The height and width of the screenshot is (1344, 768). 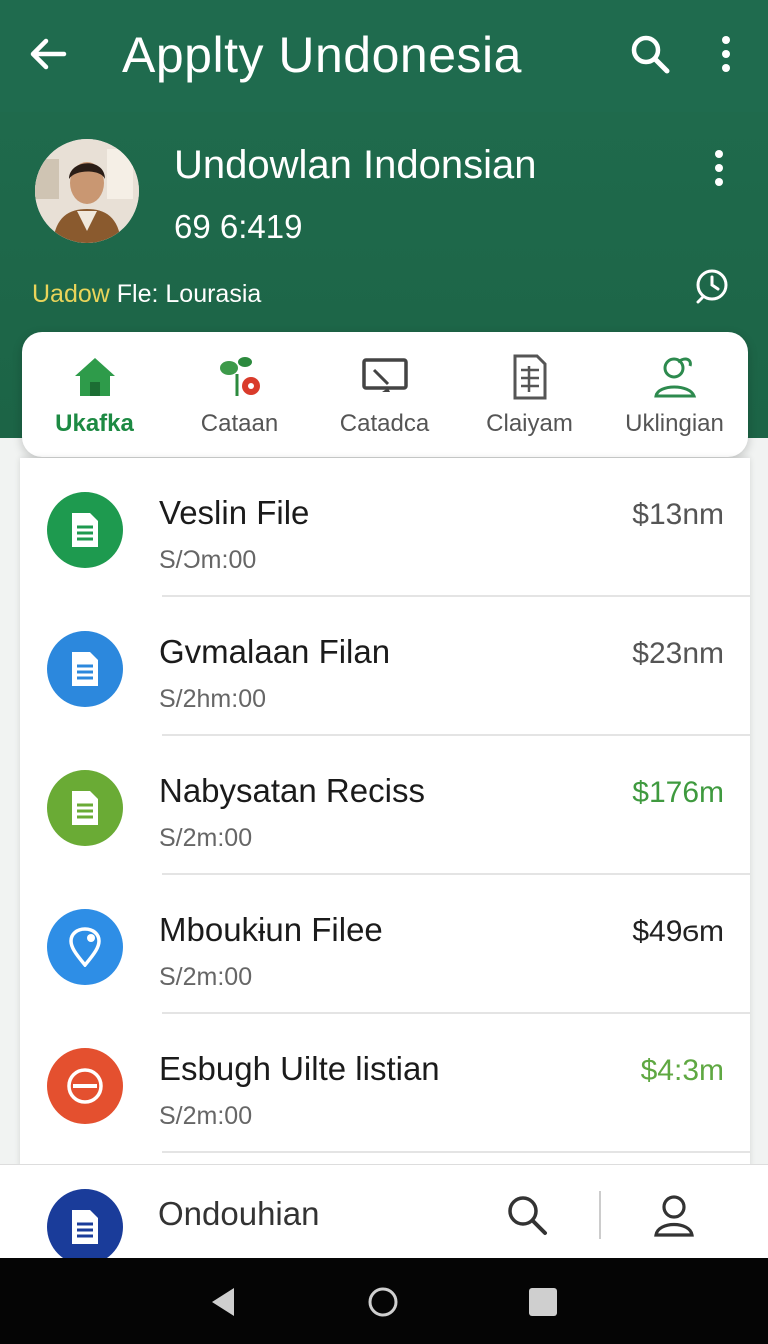 I want to click on nav-back-icon, so click(x=224, y=1302).